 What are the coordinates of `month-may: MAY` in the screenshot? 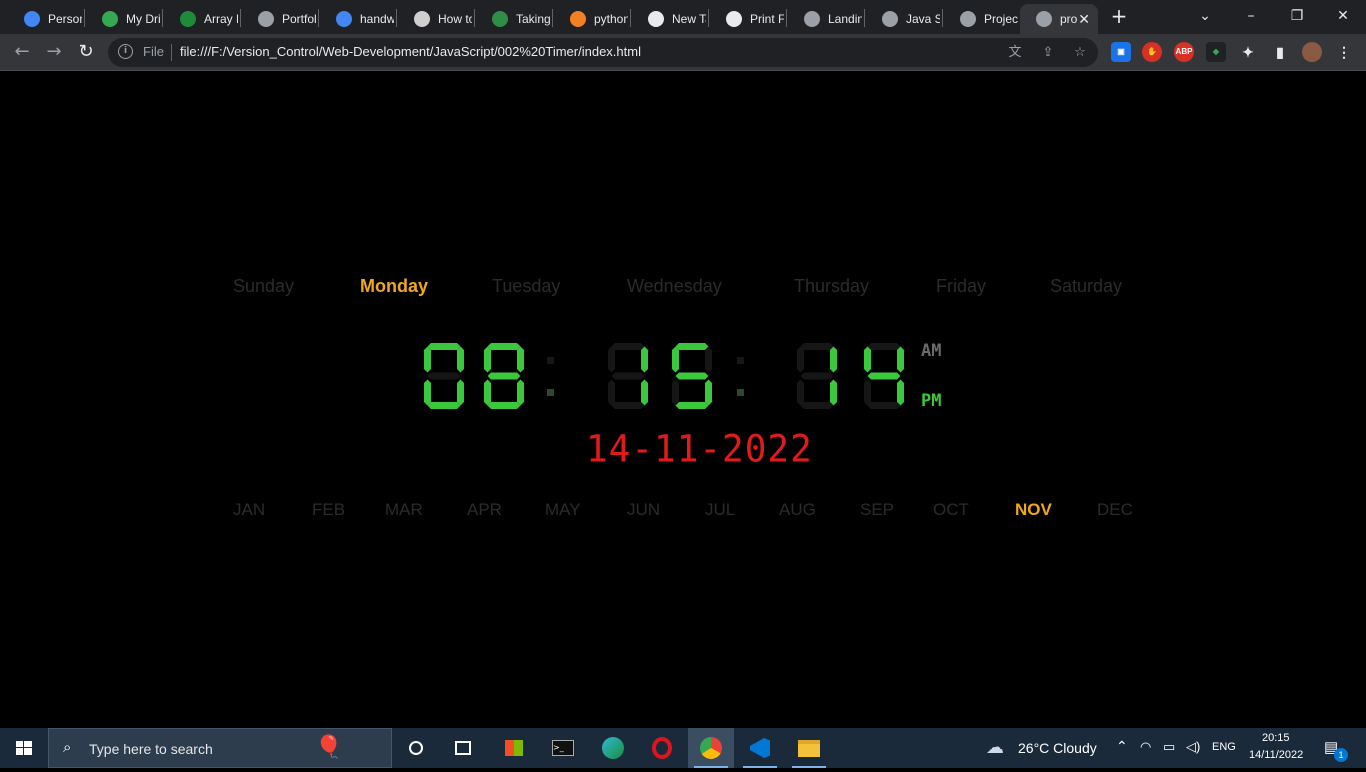 It's located at (563, 509).